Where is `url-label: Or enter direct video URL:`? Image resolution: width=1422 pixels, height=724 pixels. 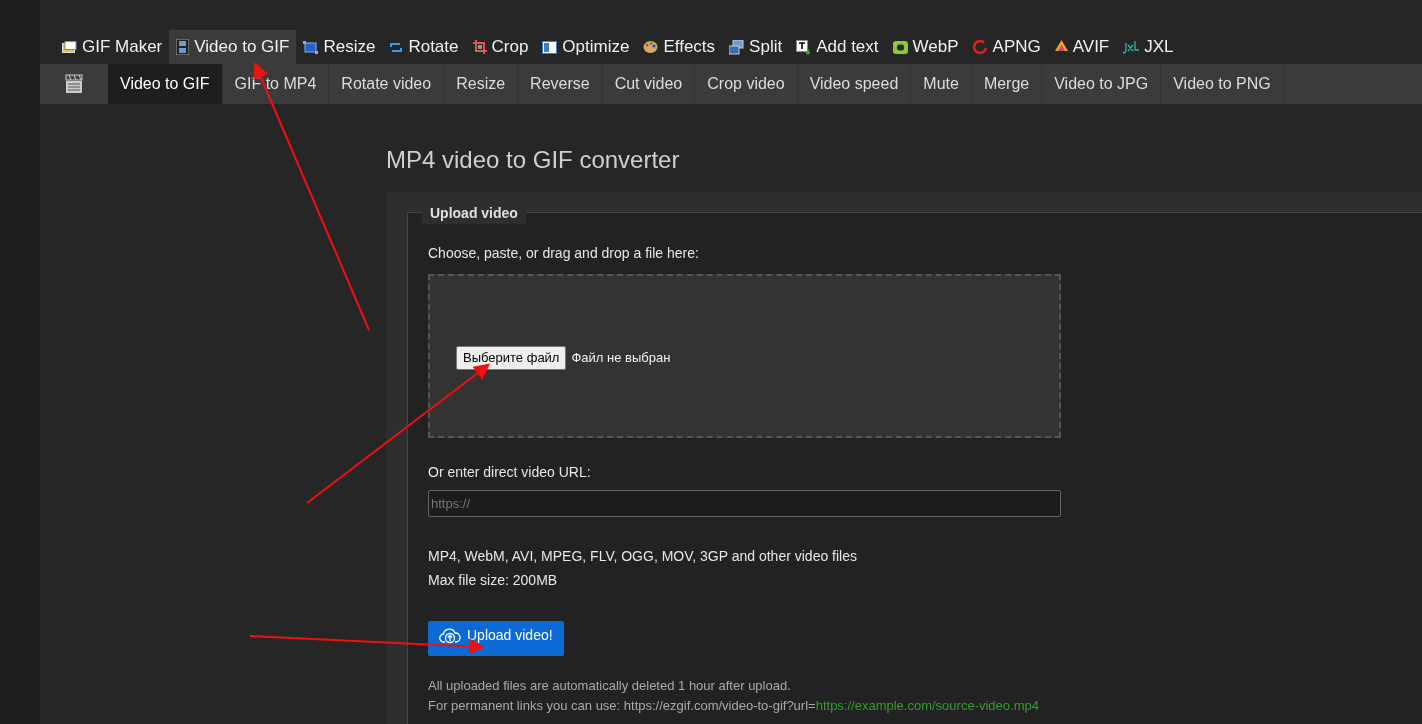
url-label: Or enter direct video URL: is located at coordinates (509, 472).